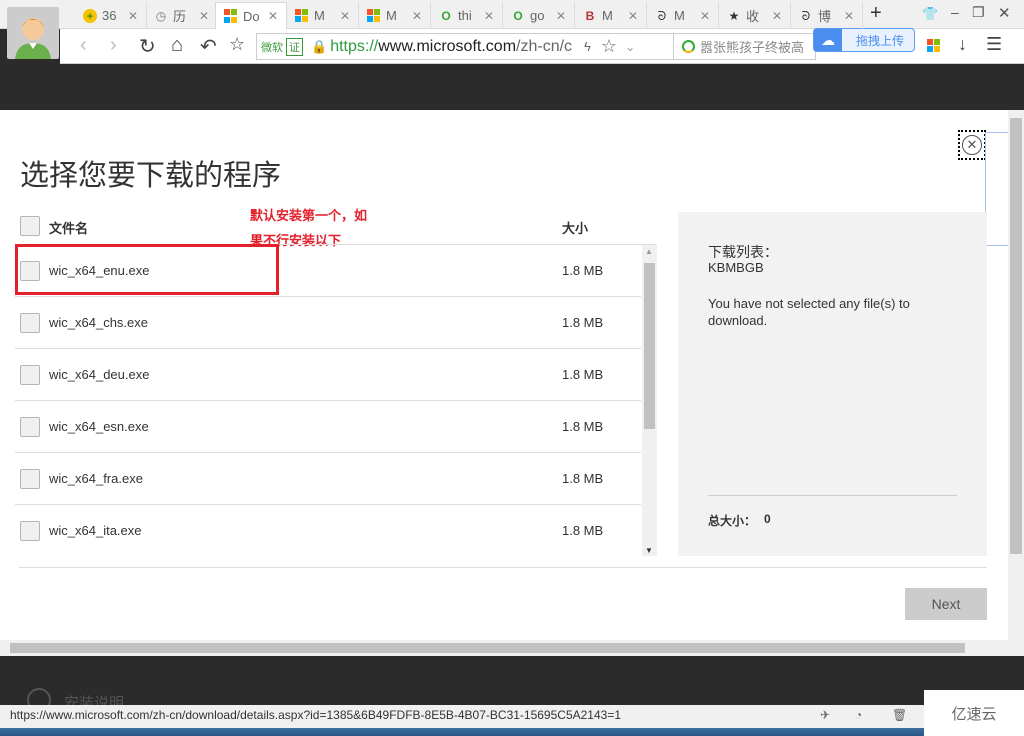 The image size is (1024, 736). I want to click on tab-label: 历, so click(180, 16).